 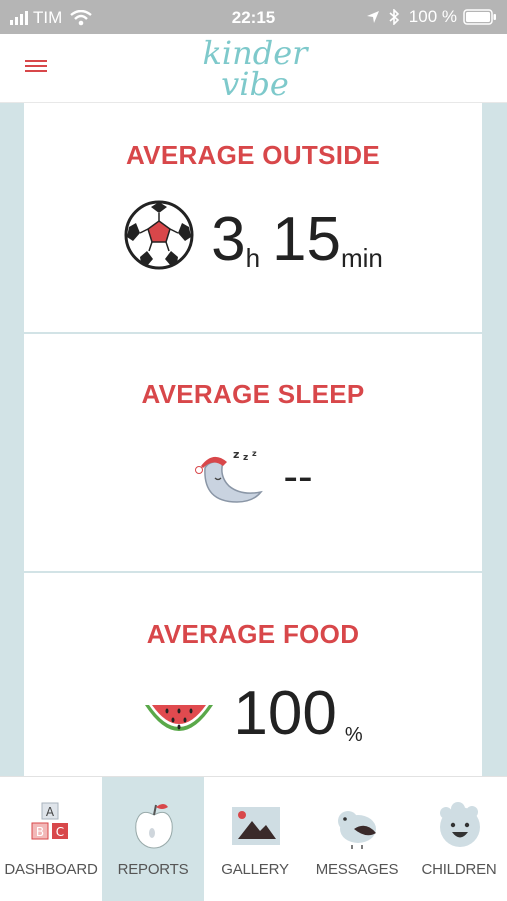 I want to click on card-title: AVERAGE SLEEP, so click(x=253, y=394).